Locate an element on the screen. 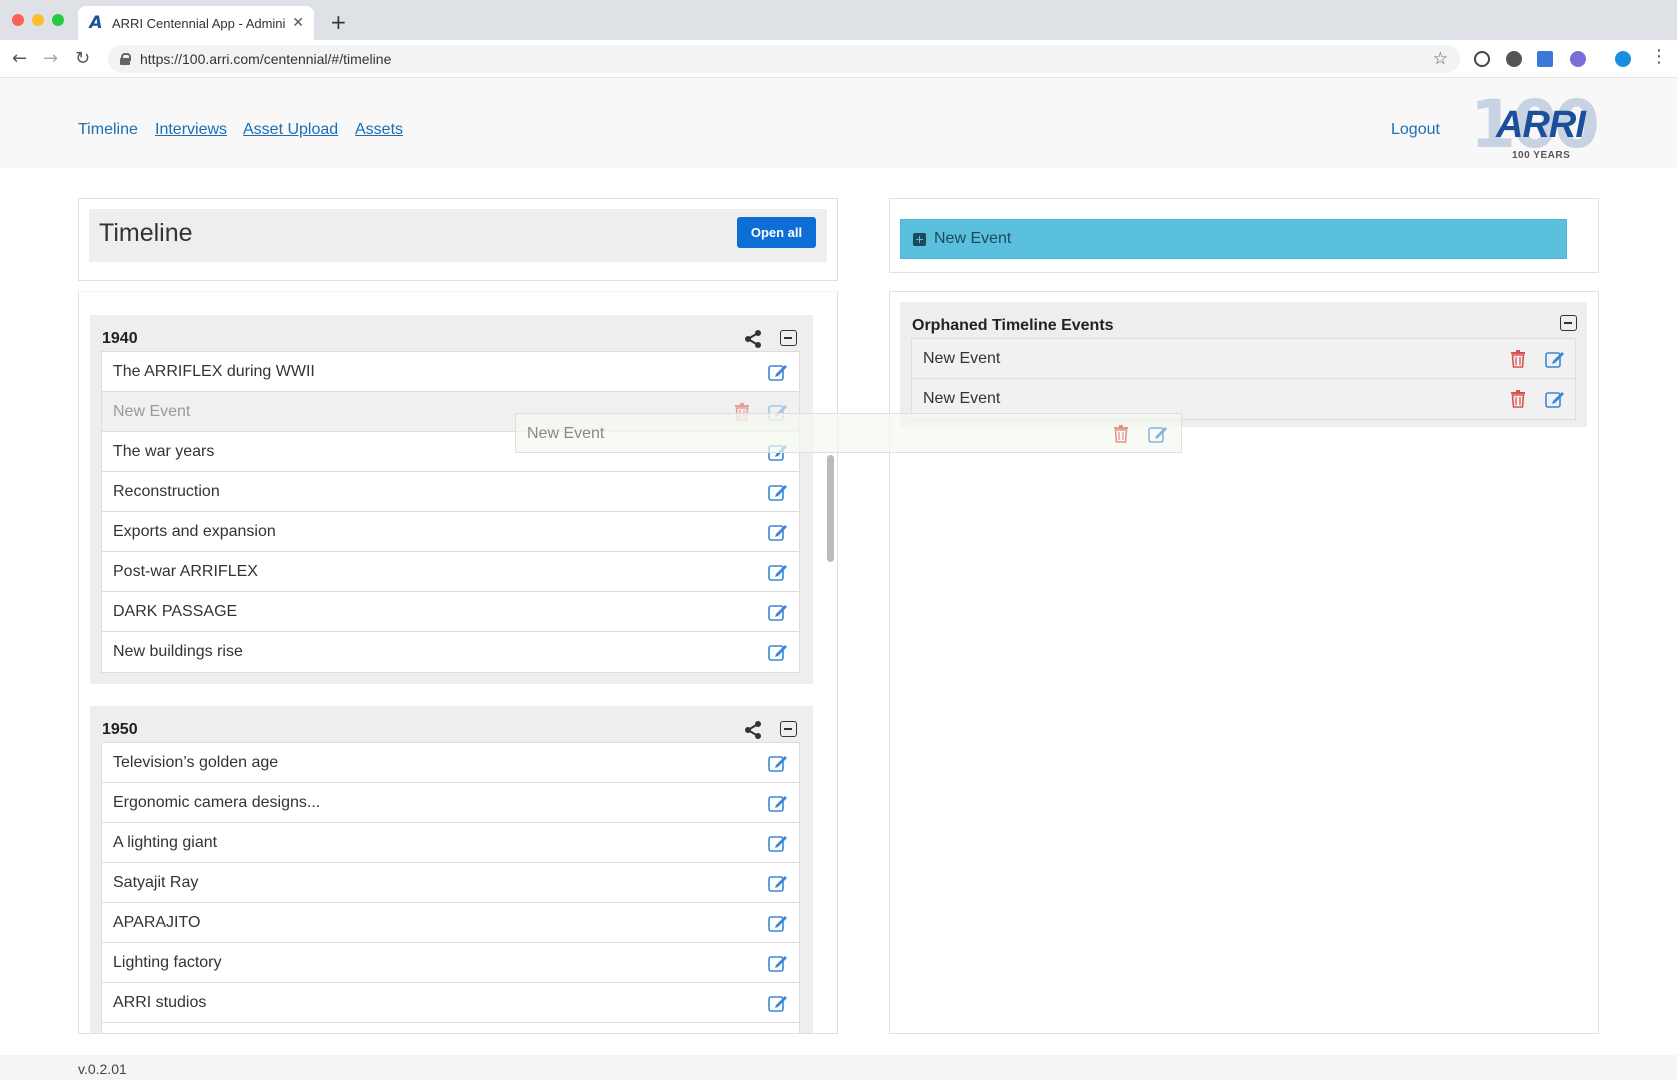  decade-label: 1950 is located at coordinates (120, 729).